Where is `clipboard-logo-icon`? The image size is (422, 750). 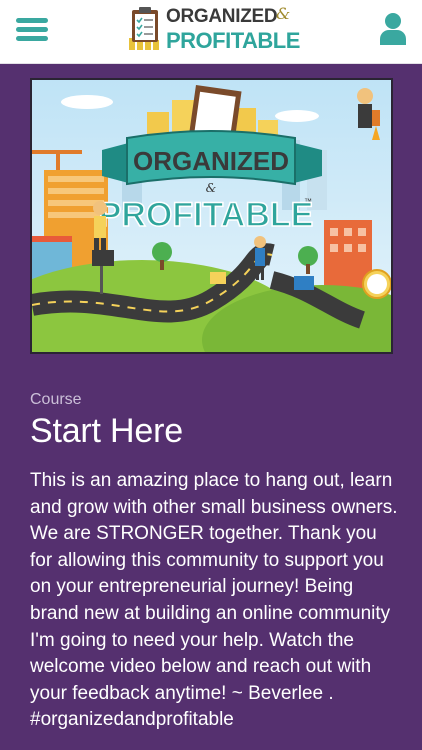 clipboard-logo-icon is located at coordinates (144, 28).